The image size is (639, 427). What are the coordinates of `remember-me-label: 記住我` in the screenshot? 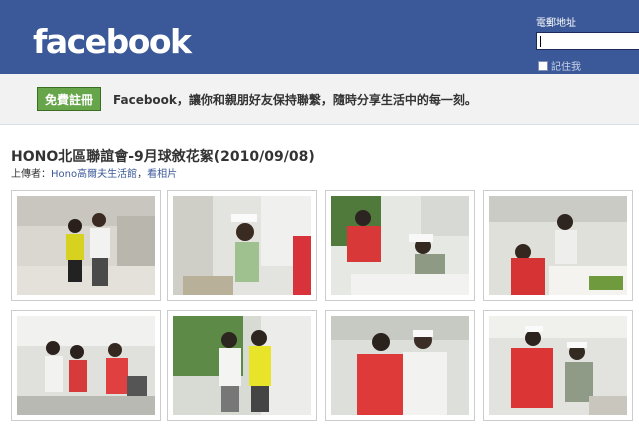 It's located at (566, 67).